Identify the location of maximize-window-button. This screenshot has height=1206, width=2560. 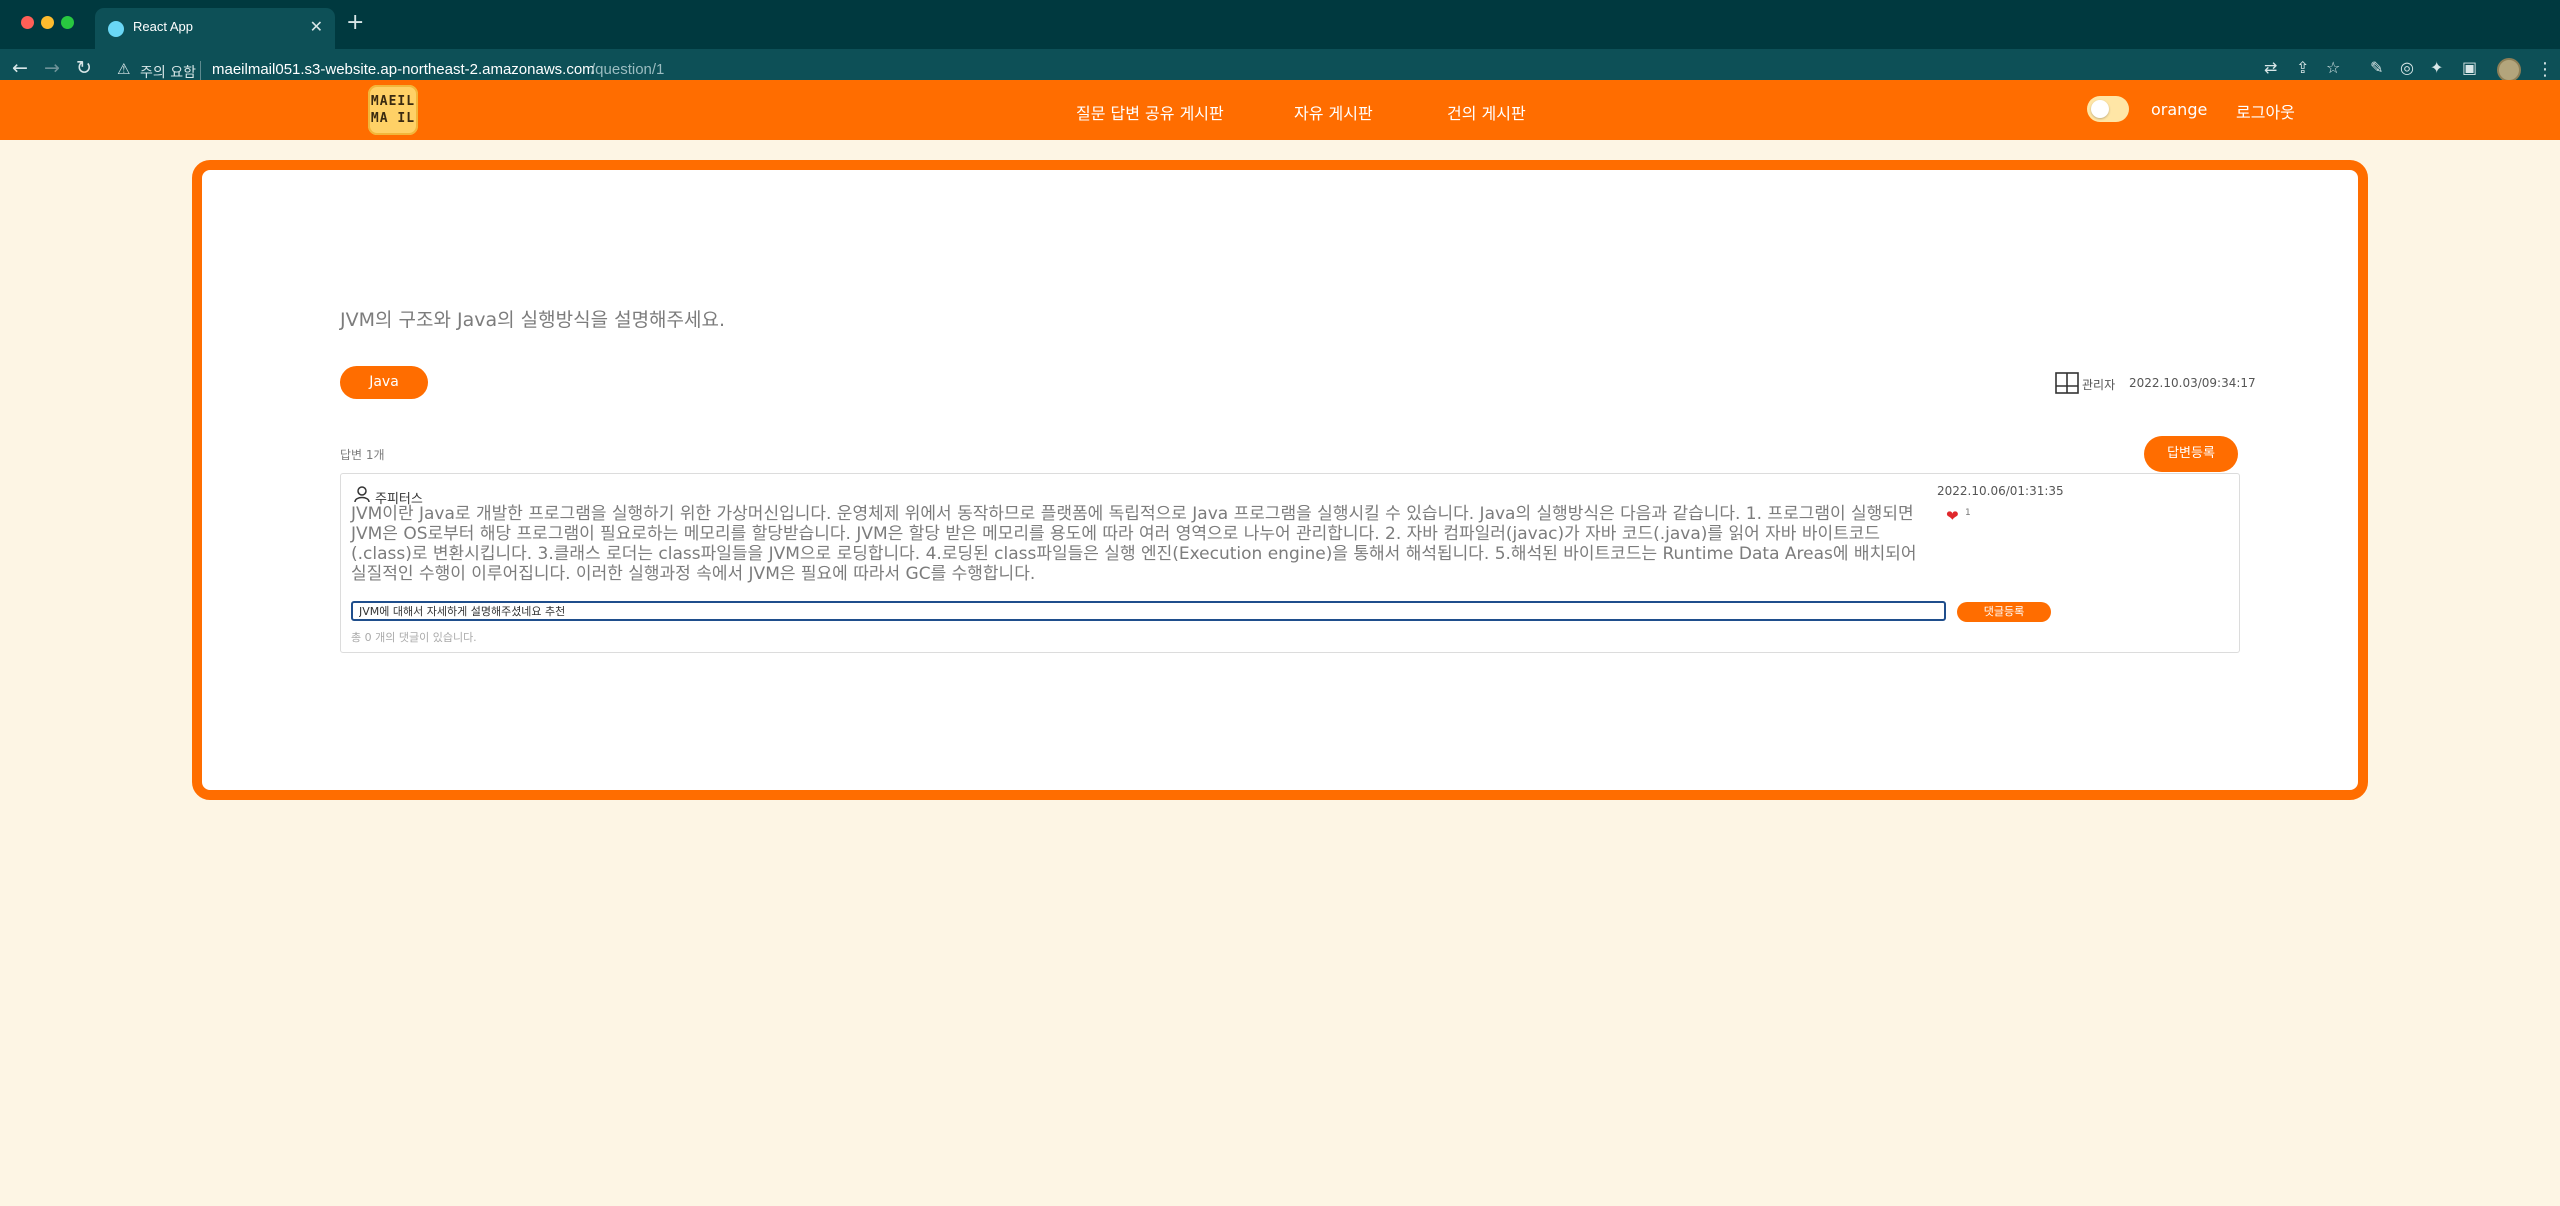
(67, 22).